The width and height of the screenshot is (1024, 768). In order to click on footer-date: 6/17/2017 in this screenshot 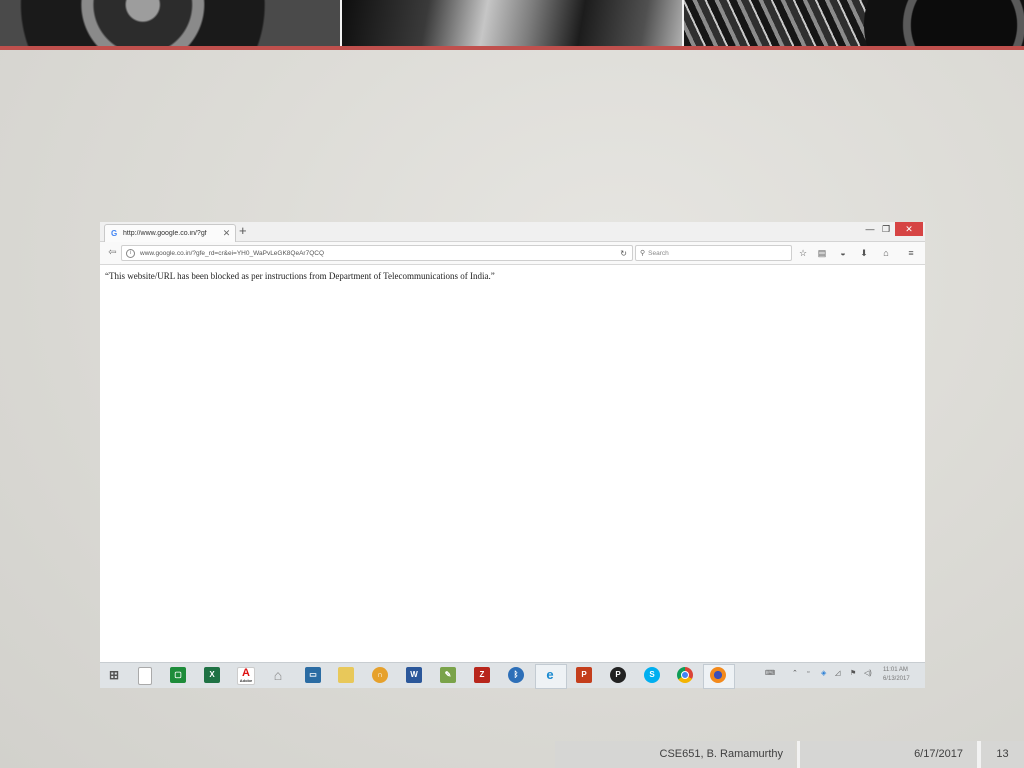, I will do `click(888, 754)`.